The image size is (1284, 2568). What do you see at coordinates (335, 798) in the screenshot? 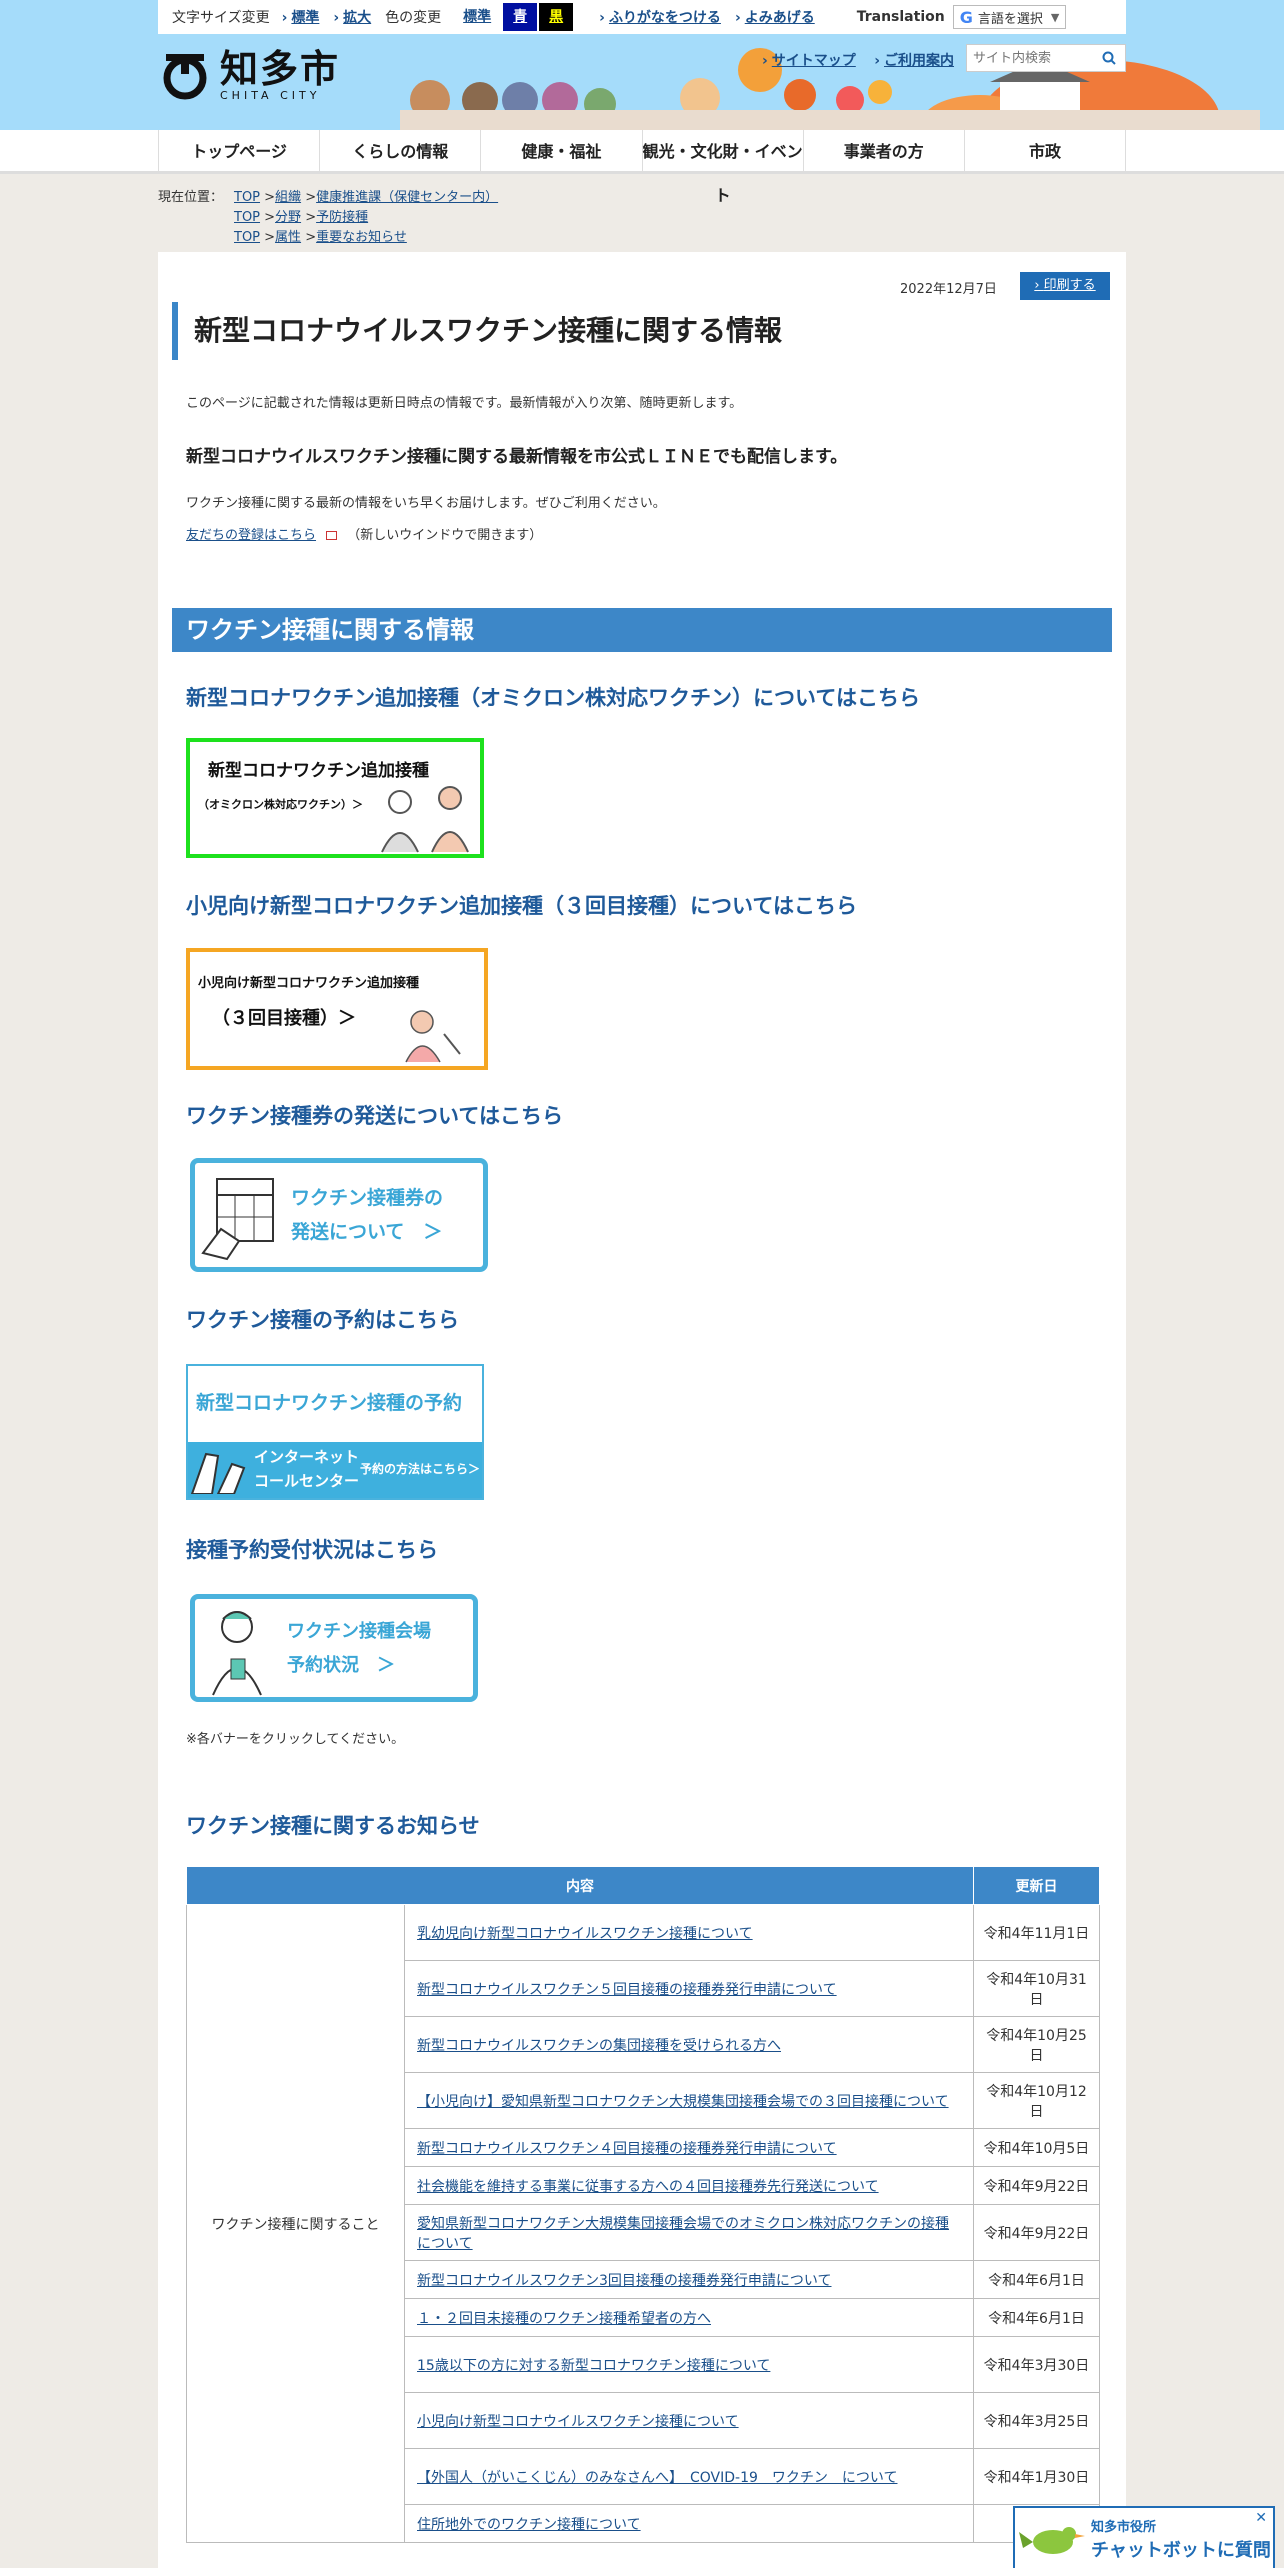
I see `omicron-booster-banner: 新型コロナワクチン追加接種 （オミクロン株対応ワクチン）＞` at bounding box center [335, 798].